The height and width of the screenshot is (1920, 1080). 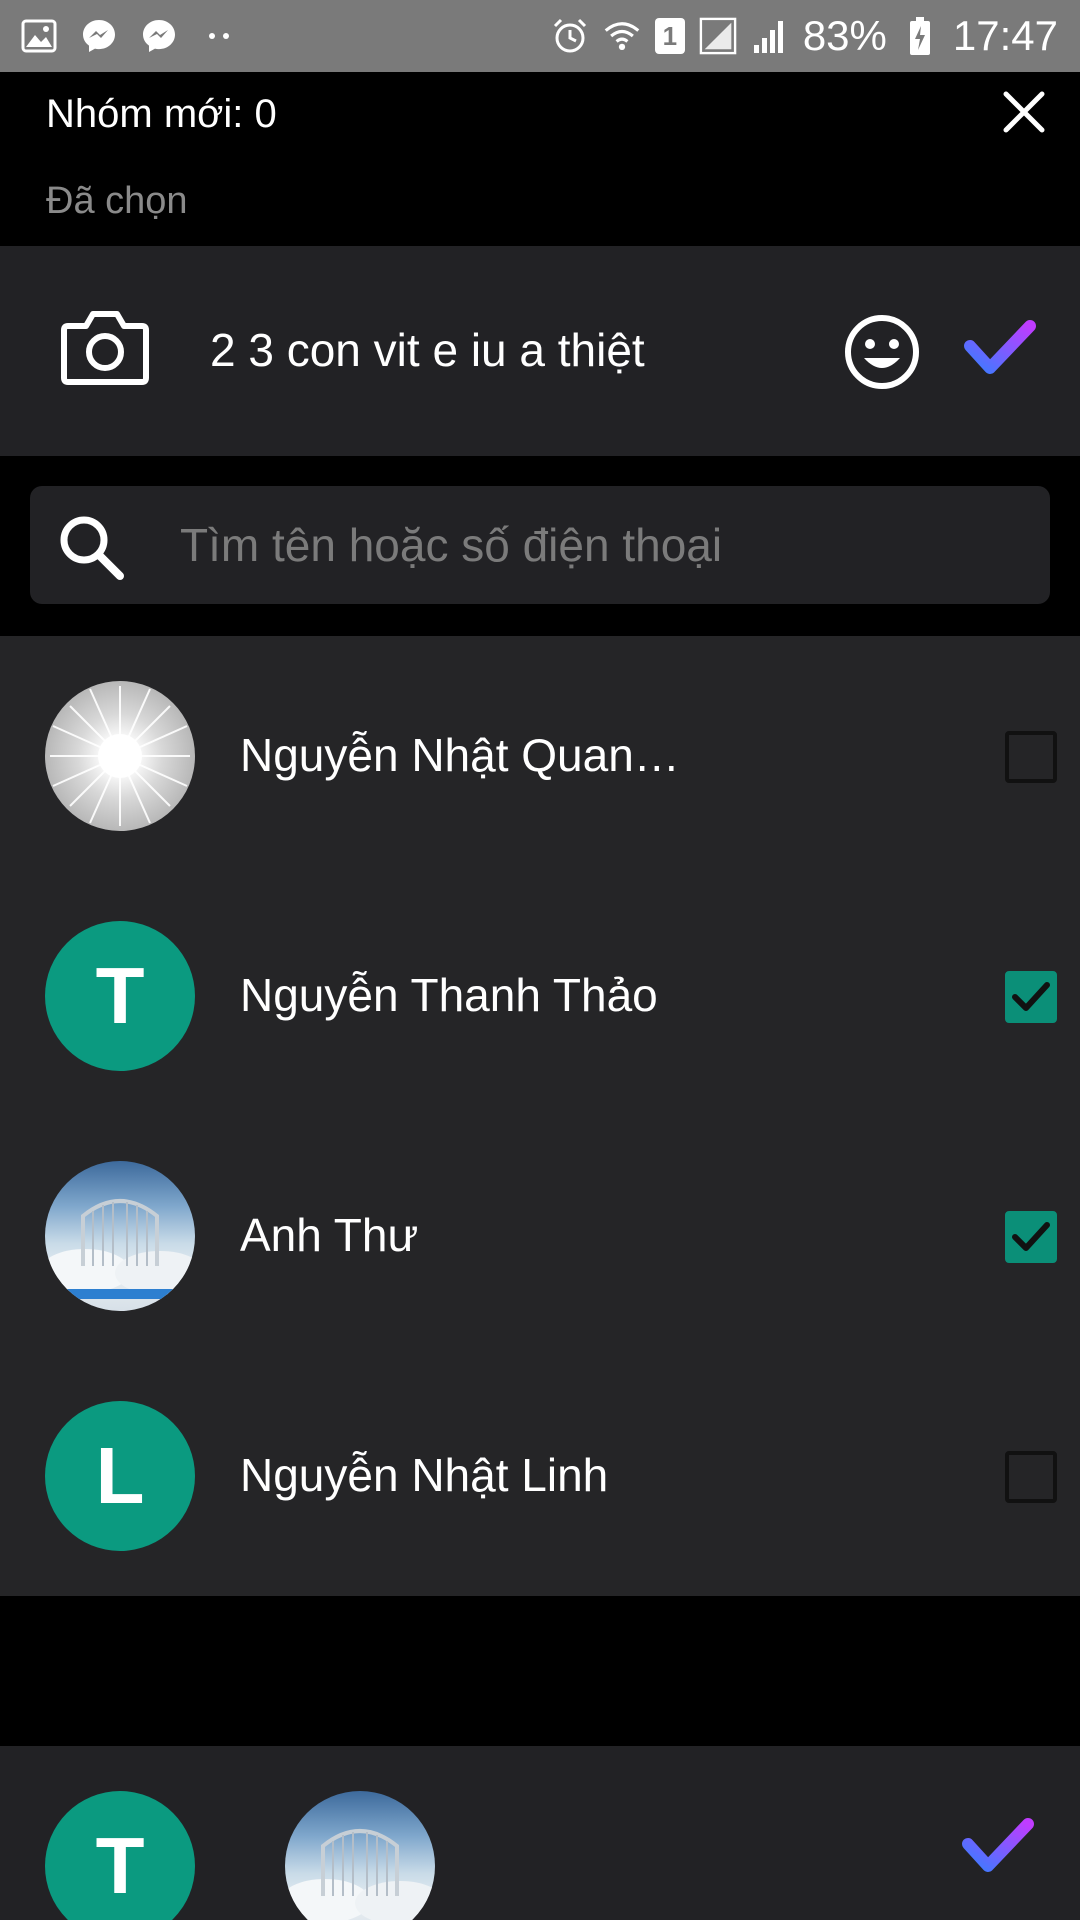 I want to click on create-group-button, so click(x=998, y=1845).